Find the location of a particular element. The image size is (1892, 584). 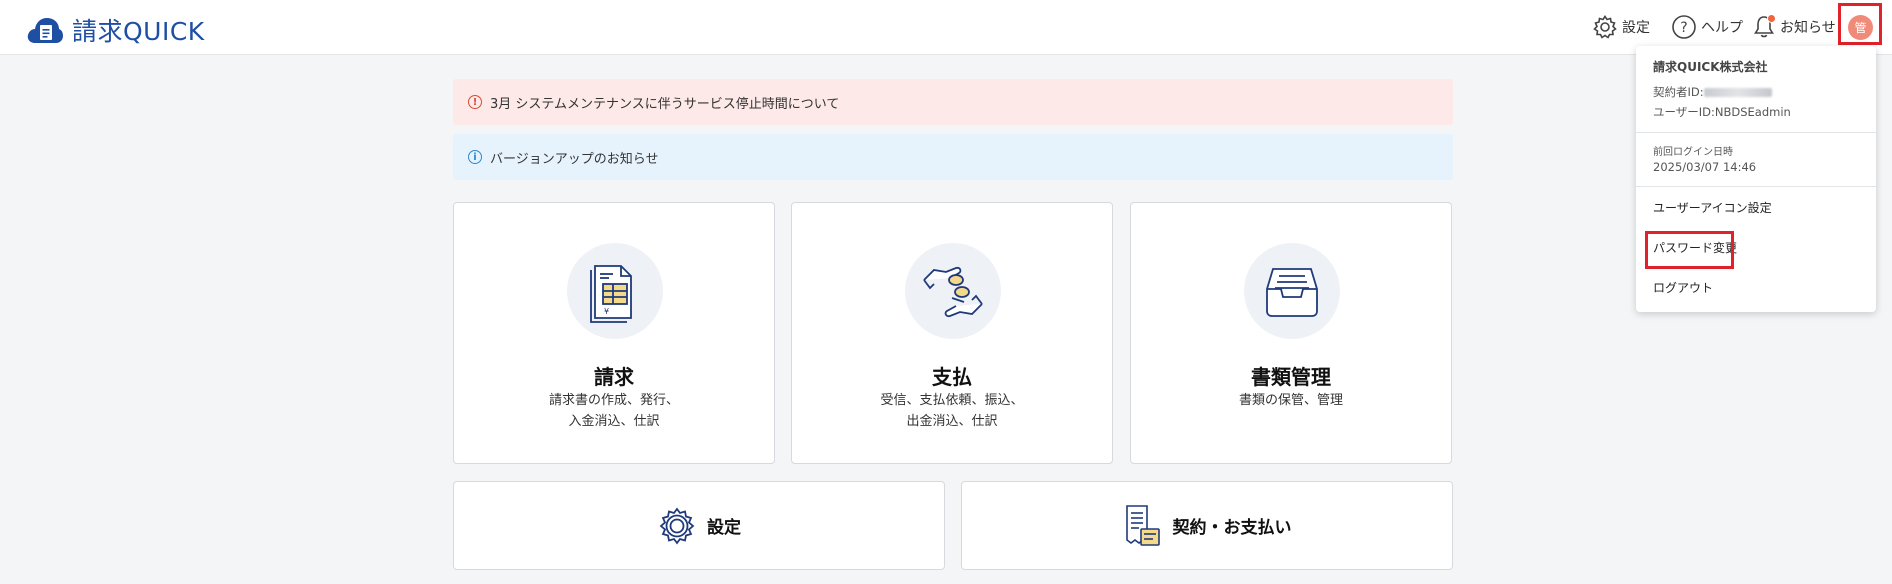

card-documents-desc-line1: 書類の保管、管理 is located at coordinates (1290, 400).